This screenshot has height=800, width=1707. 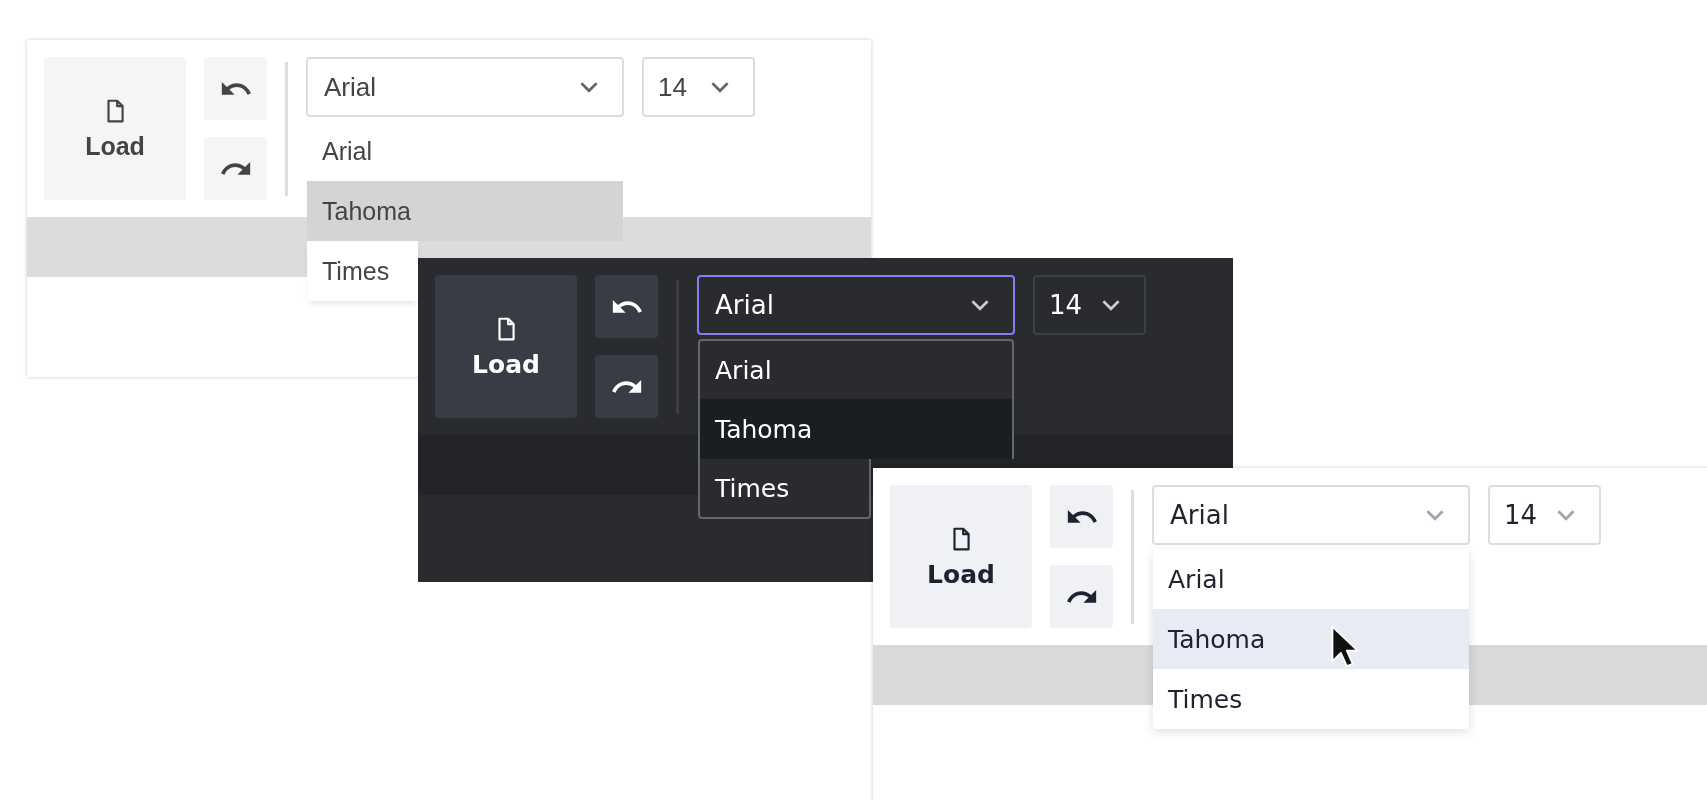 I want to click on dropdown-option: Arial, so click(x=856, y=369).